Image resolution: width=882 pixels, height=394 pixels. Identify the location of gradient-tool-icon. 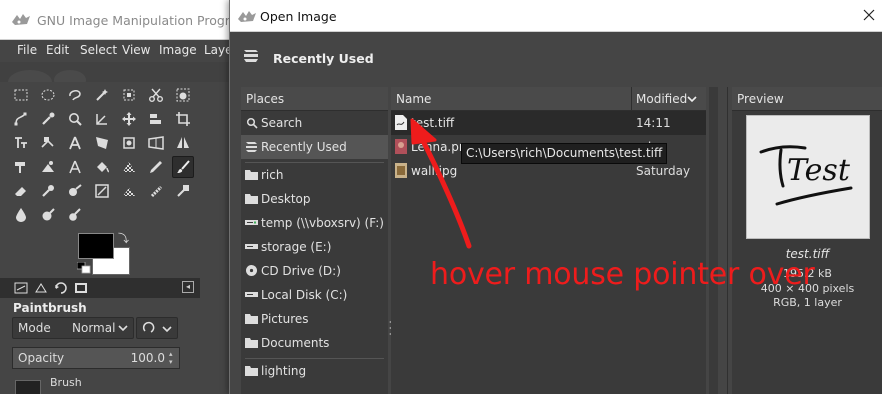
(129, 167).